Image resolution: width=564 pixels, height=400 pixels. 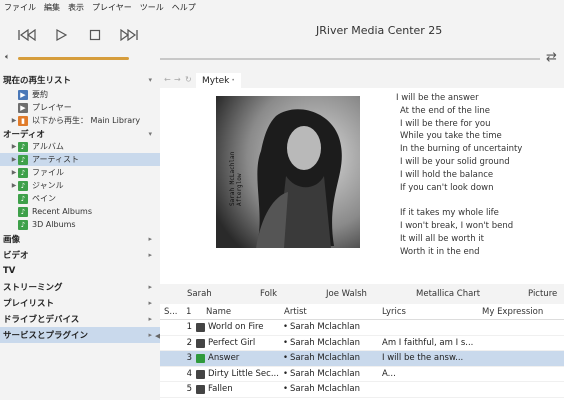 I want to click on sidebar-label: 画像, so click(x=12, y=240).